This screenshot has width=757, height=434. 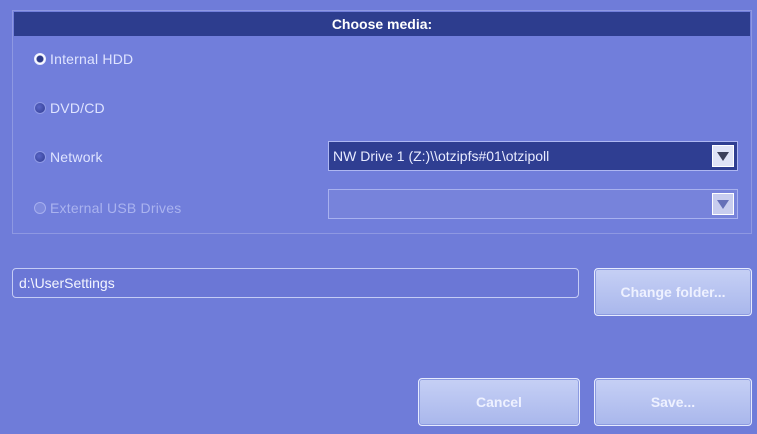 I want to click on radio-dvd-cd: DVD/CD, so click(x=69, y=108).